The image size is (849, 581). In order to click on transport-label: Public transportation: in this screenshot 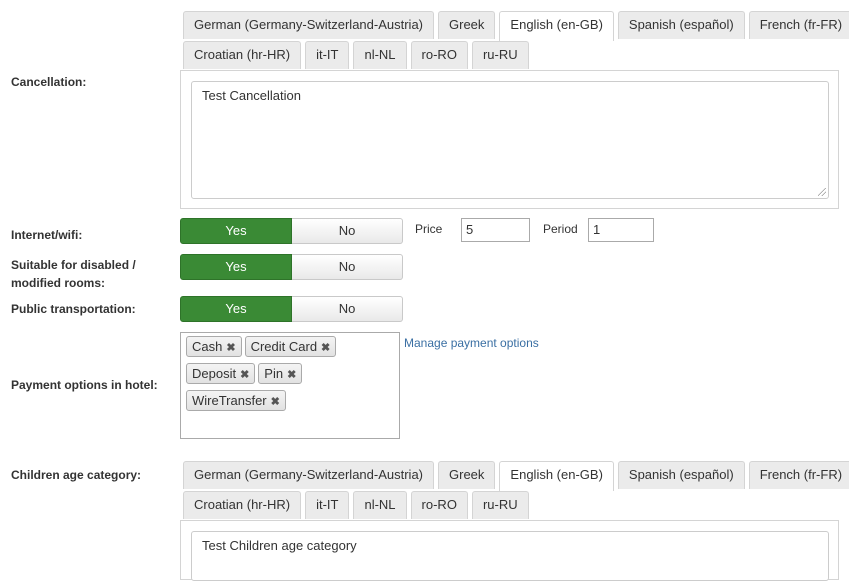, I will do `click(73, 309)`.